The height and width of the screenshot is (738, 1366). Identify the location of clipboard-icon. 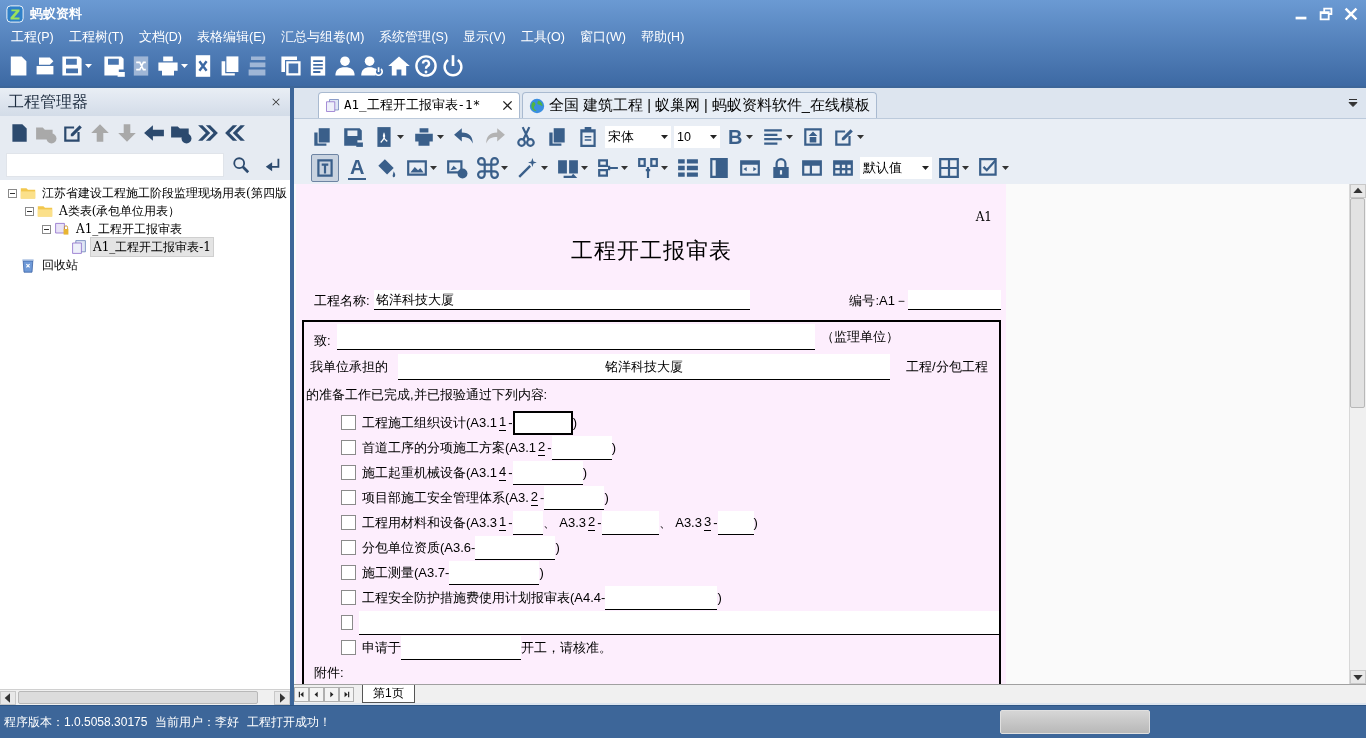
(588, 137).